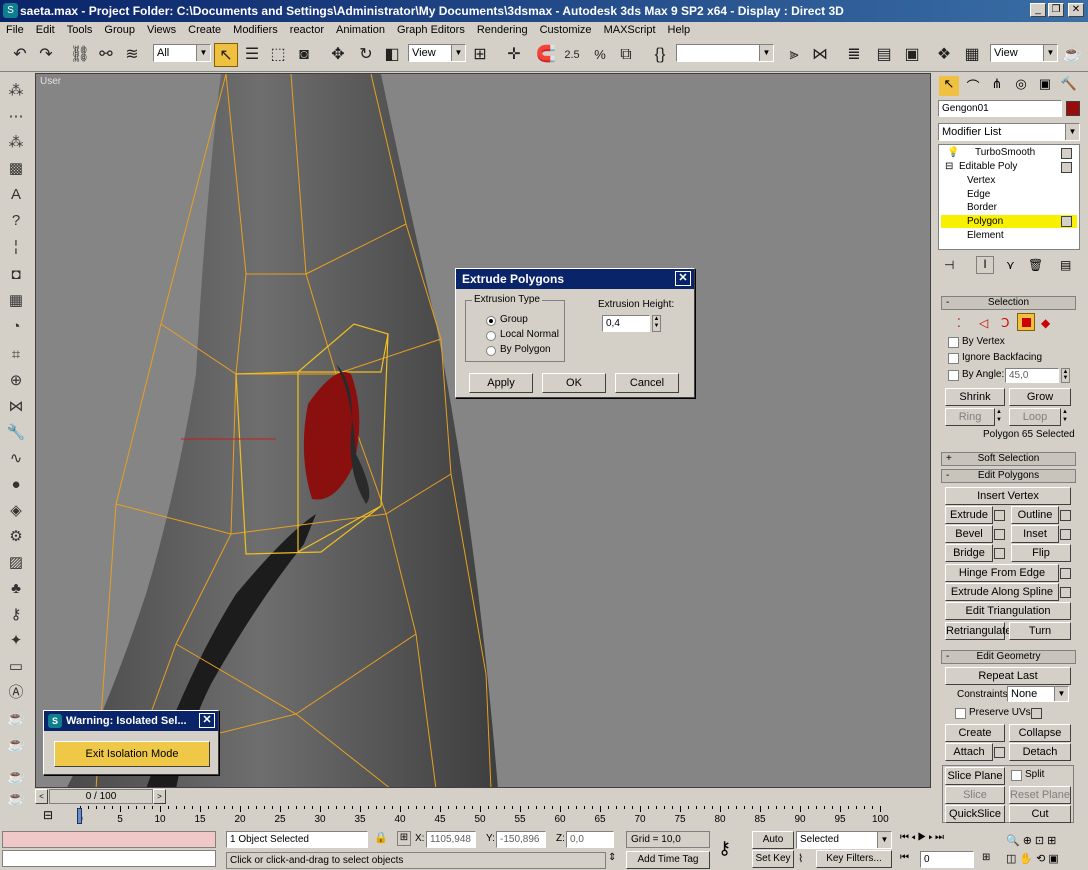 Image resolution: width=1088 pixels, height=870 pixels. Describe the element at coordinates (794, 55) in the screenshot. I see `mirror-icon: ⫸` at that location.